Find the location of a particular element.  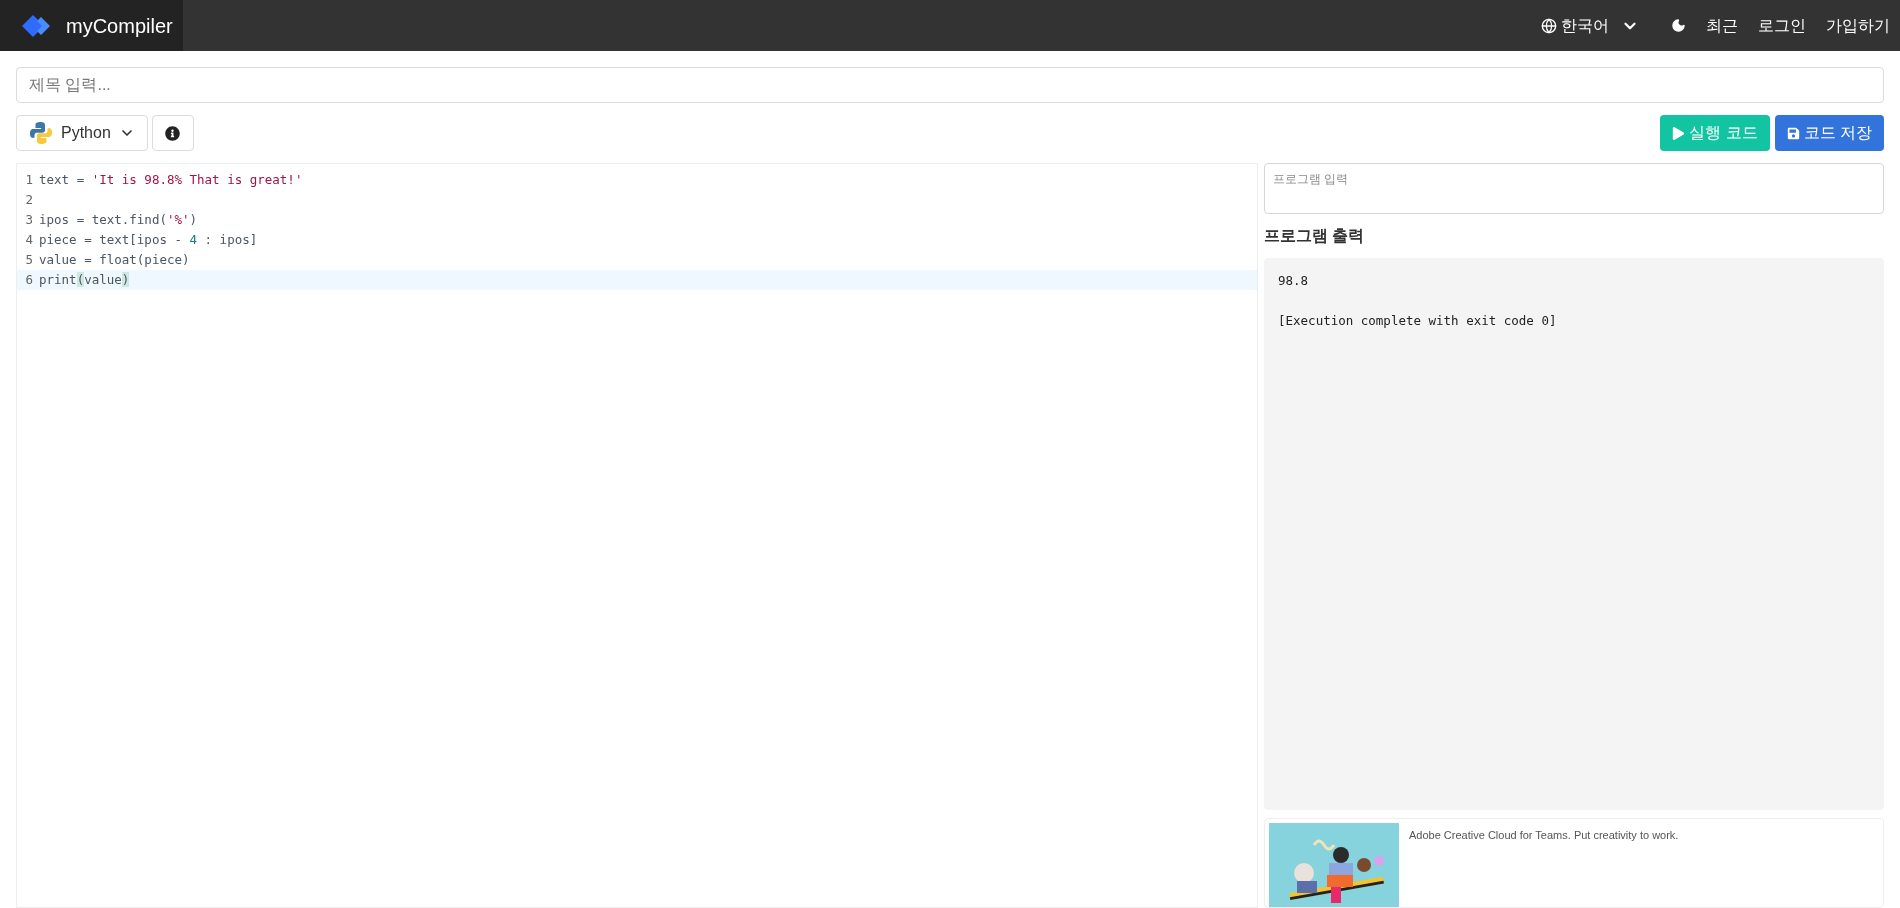

code-text: ipos = text.find('%') is located at coordinates (118, 219).